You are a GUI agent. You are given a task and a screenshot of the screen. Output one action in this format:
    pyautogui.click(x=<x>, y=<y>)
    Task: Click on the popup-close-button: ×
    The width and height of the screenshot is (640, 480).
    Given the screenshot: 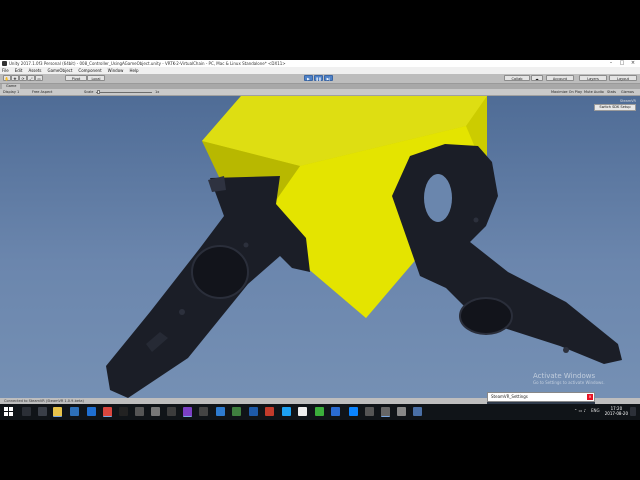 What is the action you would take?
    pyautogui.click(x=590, y=397)
    